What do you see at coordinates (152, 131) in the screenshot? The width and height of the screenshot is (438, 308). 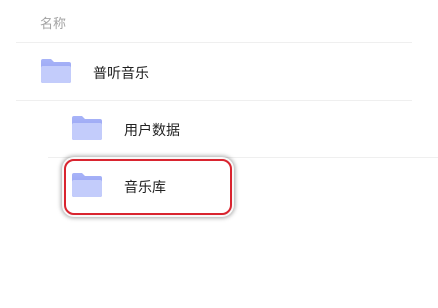 I see `folder-label: 用户数据` at bounding box center [152, 131].